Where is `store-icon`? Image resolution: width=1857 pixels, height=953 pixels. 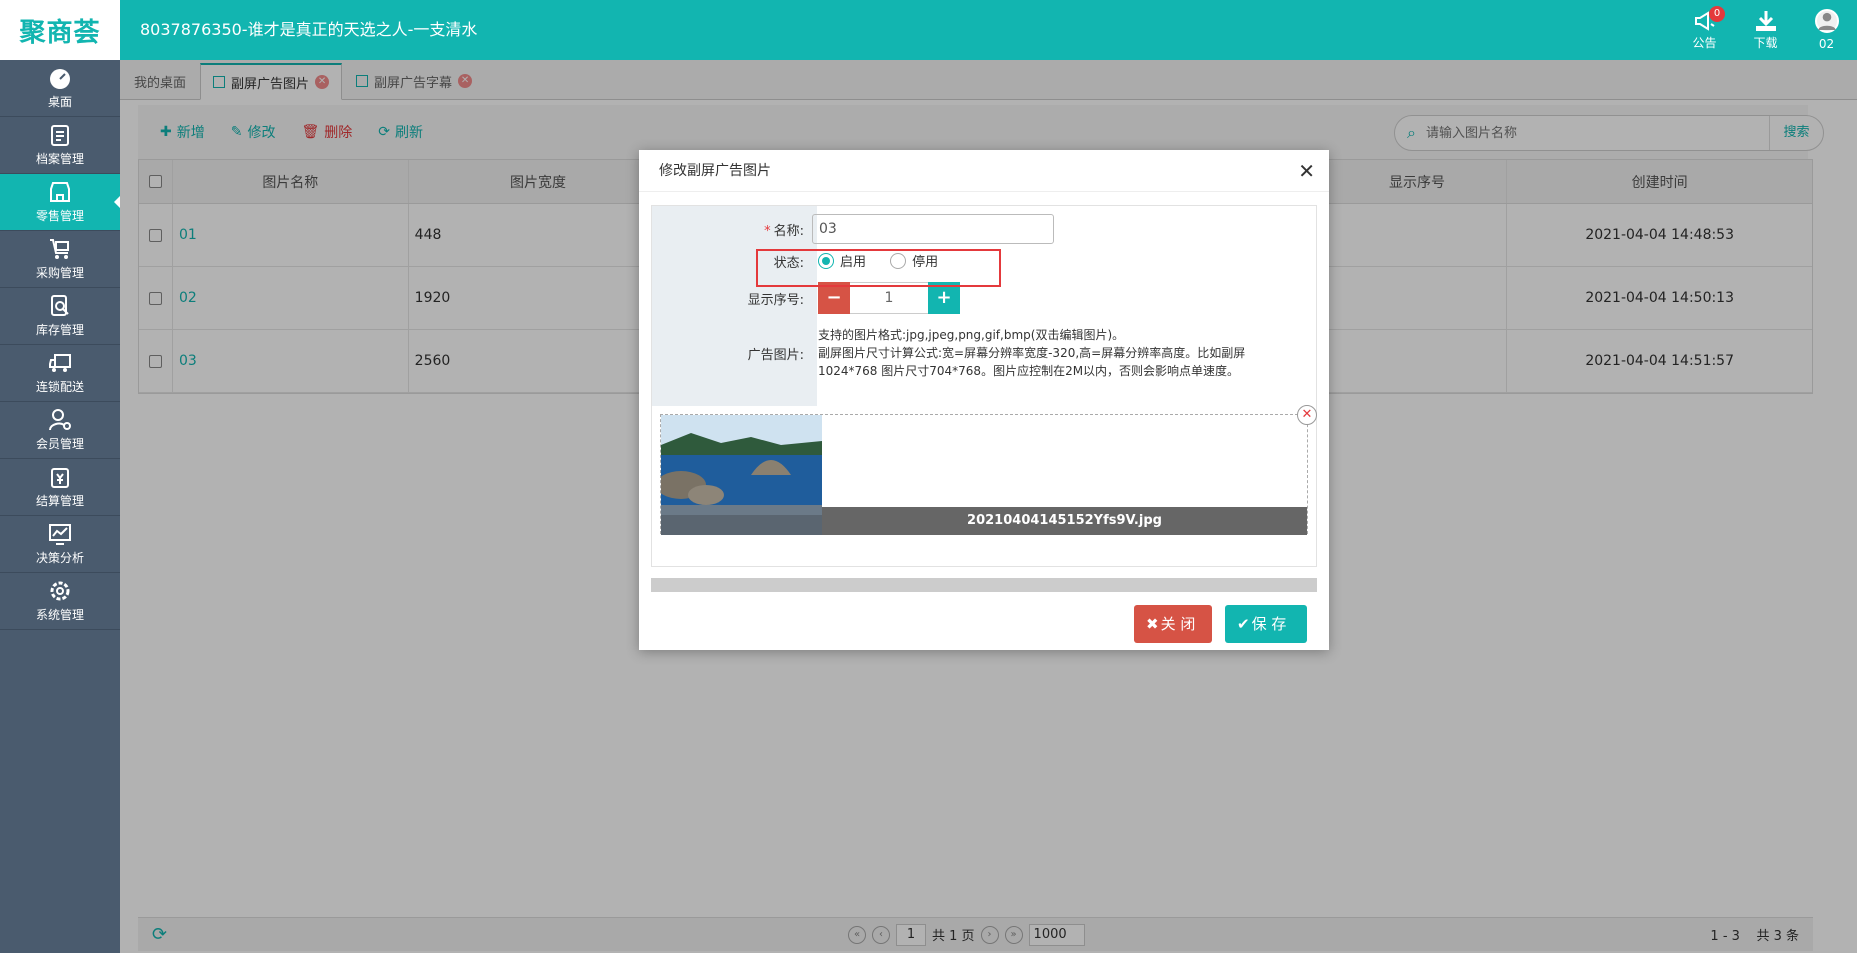
store-icon is located at coordinates (60, 192).